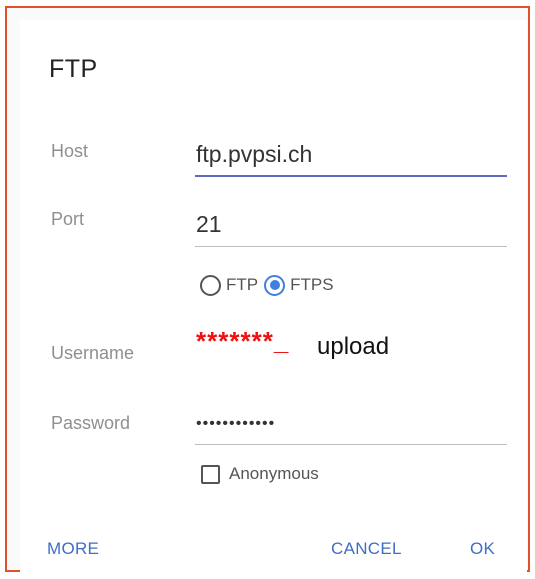 The image size is (535, 579). Describe the element at coordinates (91, 423) in the screenshot. I see `password-label: Password` at that location.